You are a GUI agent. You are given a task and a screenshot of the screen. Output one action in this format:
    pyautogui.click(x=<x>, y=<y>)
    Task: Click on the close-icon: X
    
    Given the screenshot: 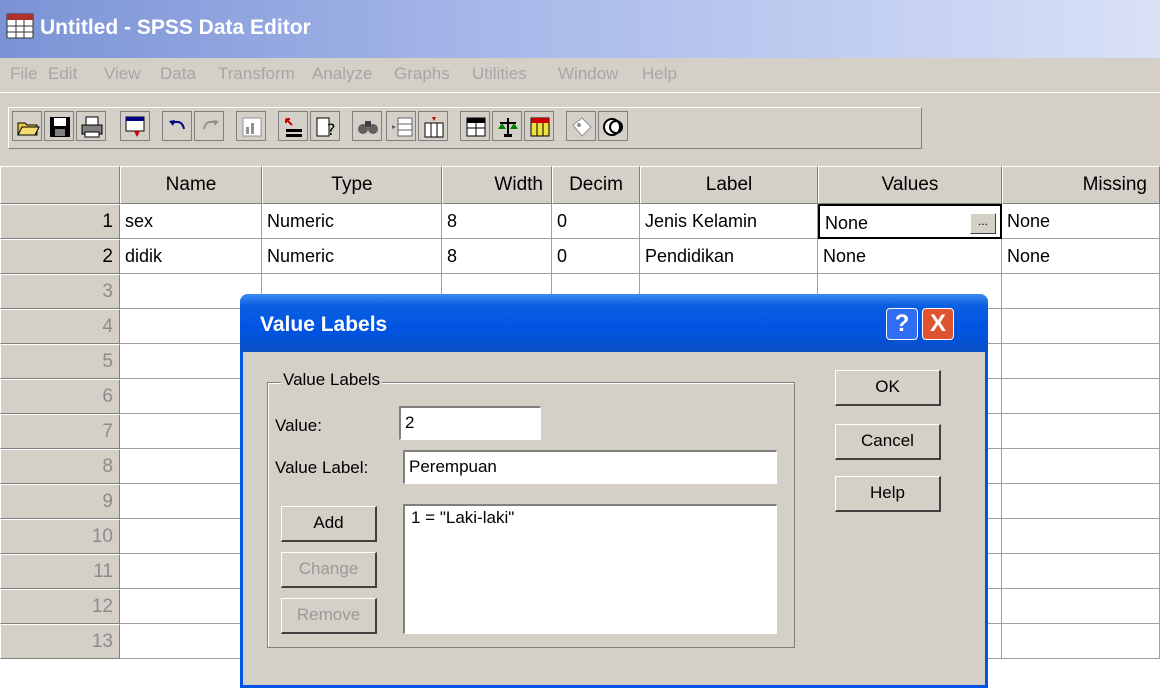 What is the action you would take?
    pyautogui.click(x=938, y=324)
    